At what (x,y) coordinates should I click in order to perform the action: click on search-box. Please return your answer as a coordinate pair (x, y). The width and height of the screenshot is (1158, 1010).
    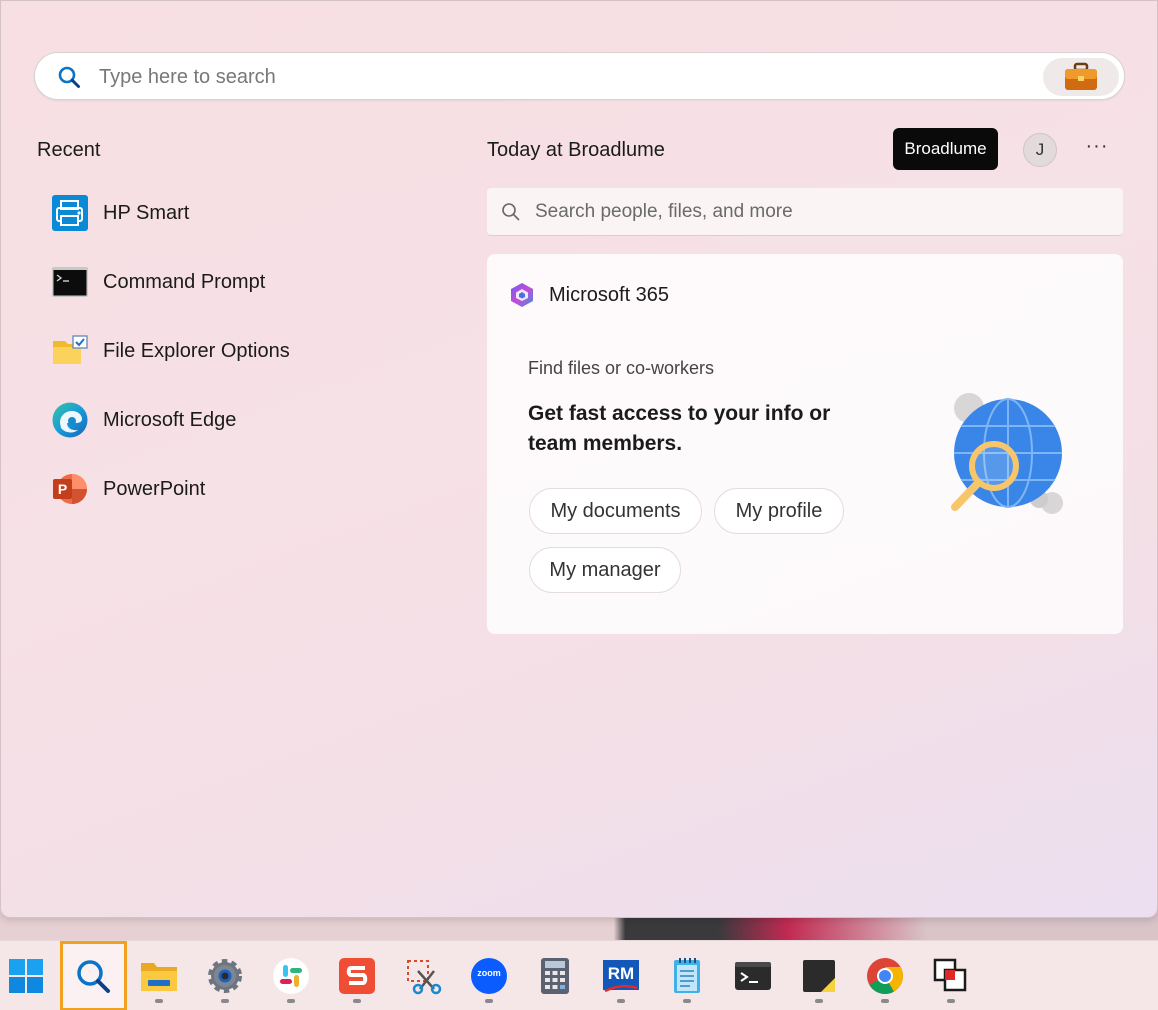
    Looking at the image, I should click on (579, 76).